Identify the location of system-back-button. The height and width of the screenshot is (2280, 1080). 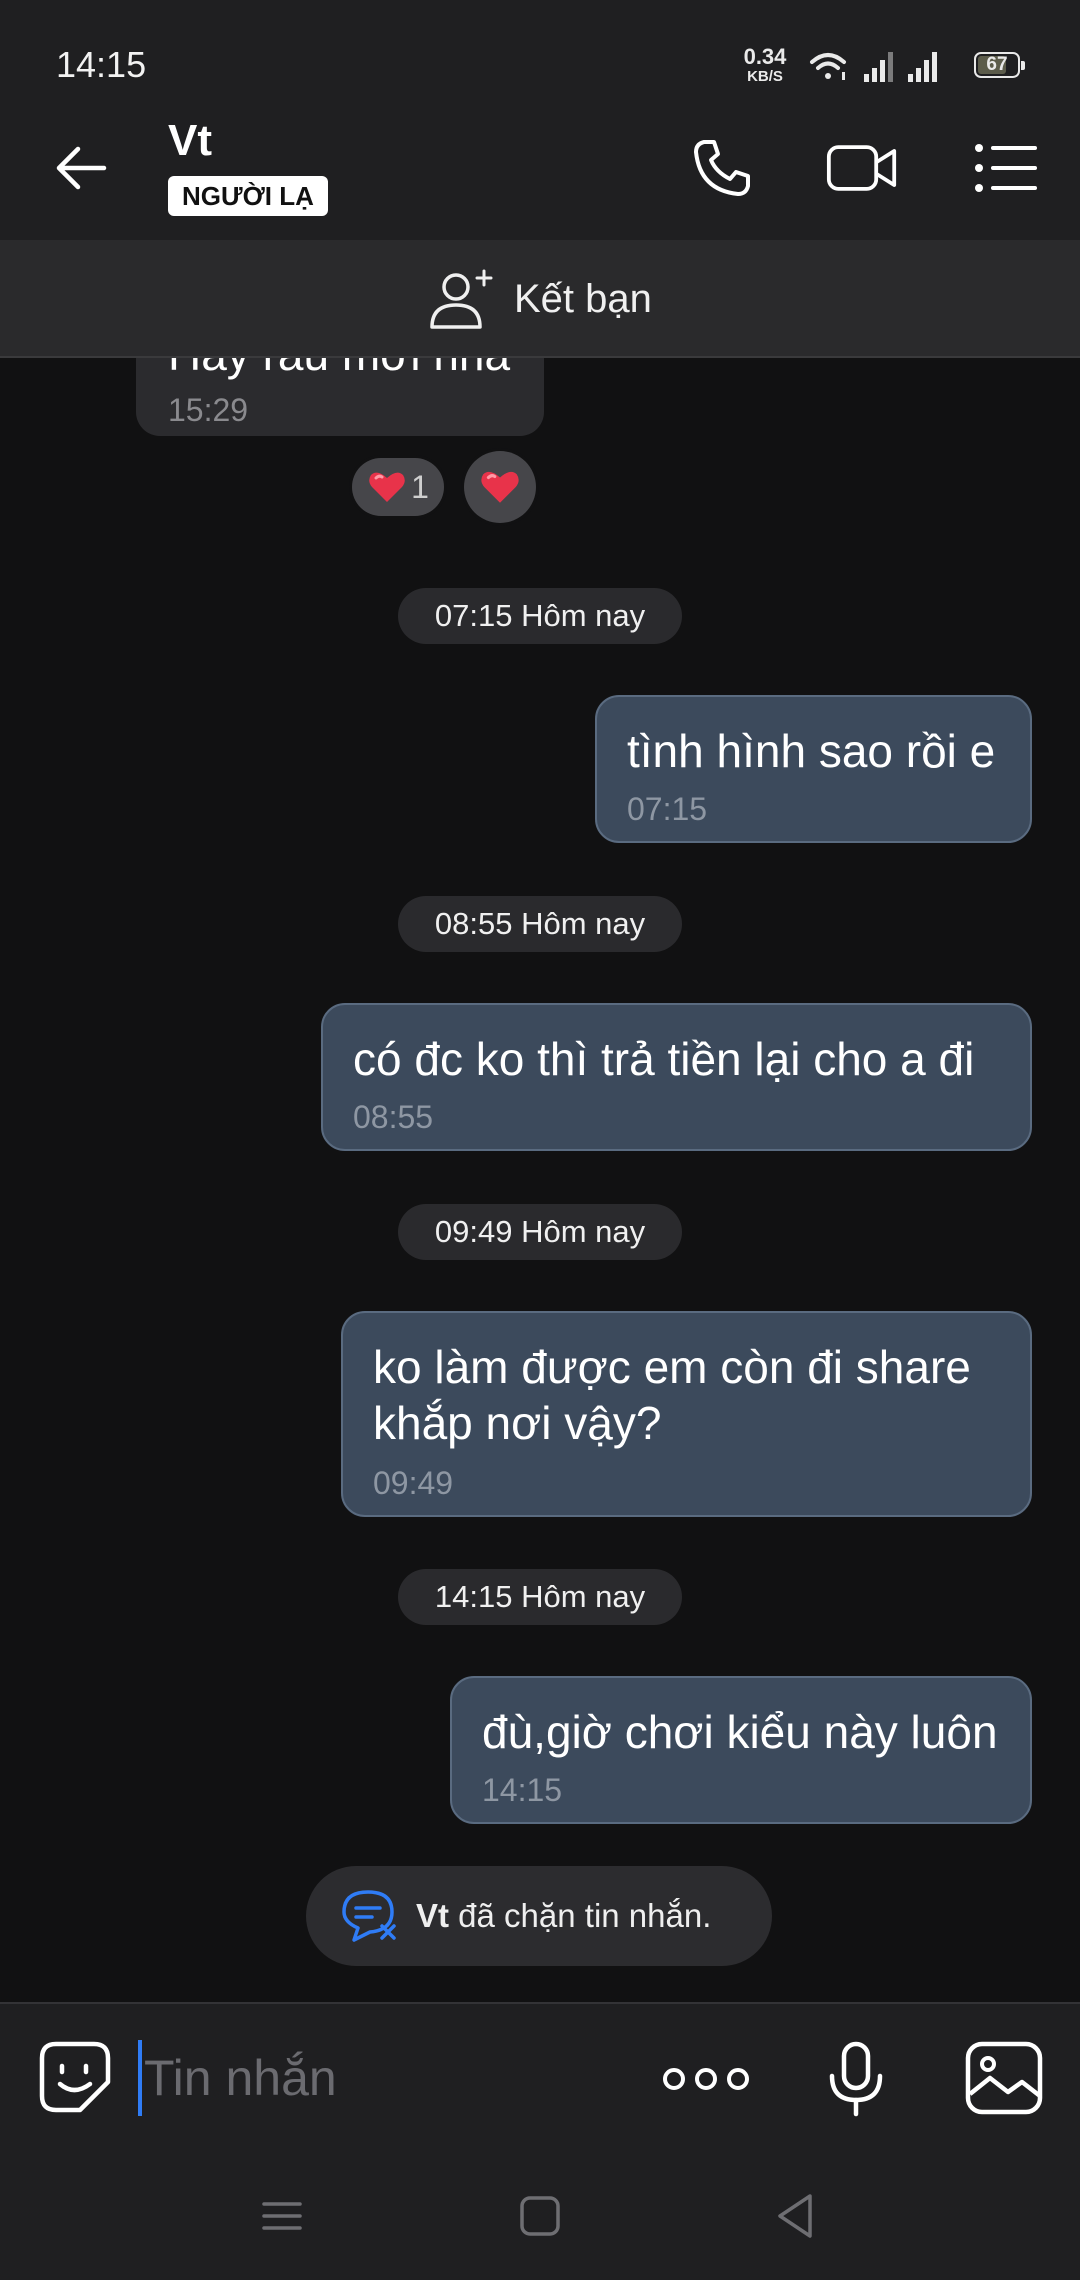
(796, 2216).